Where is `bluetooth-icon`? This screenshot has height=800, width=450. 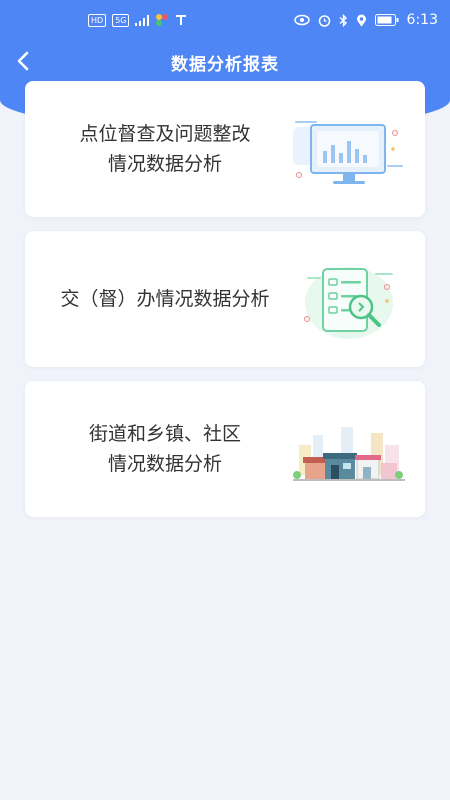 bluetooth-icon is located at coordinates (343, 20).